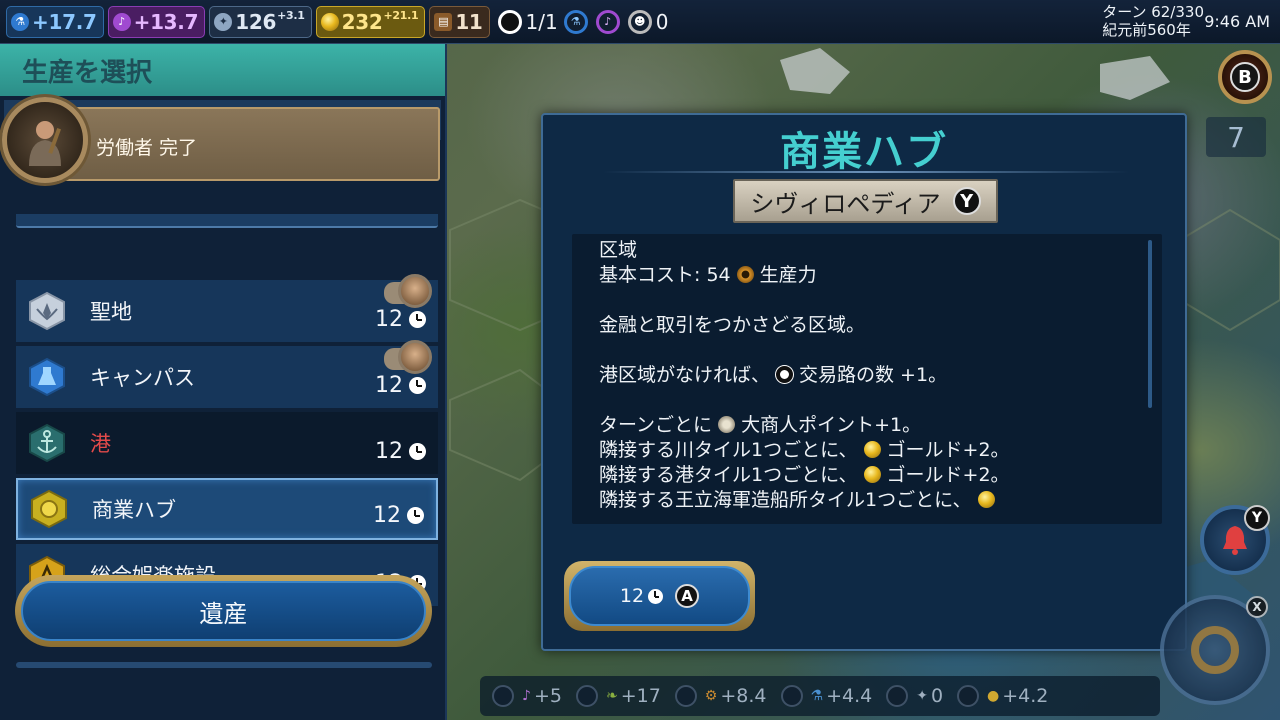 The image size is (1280, 720). I want to click on harbor-adj-suffix: ゴールド+2。, so click(948, 475).